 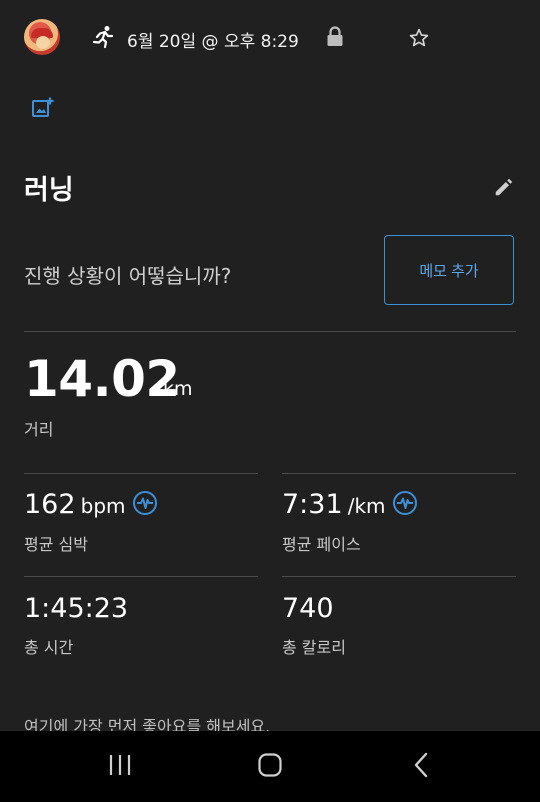 I want to click on lock-icon, so click(x=335, y=37).